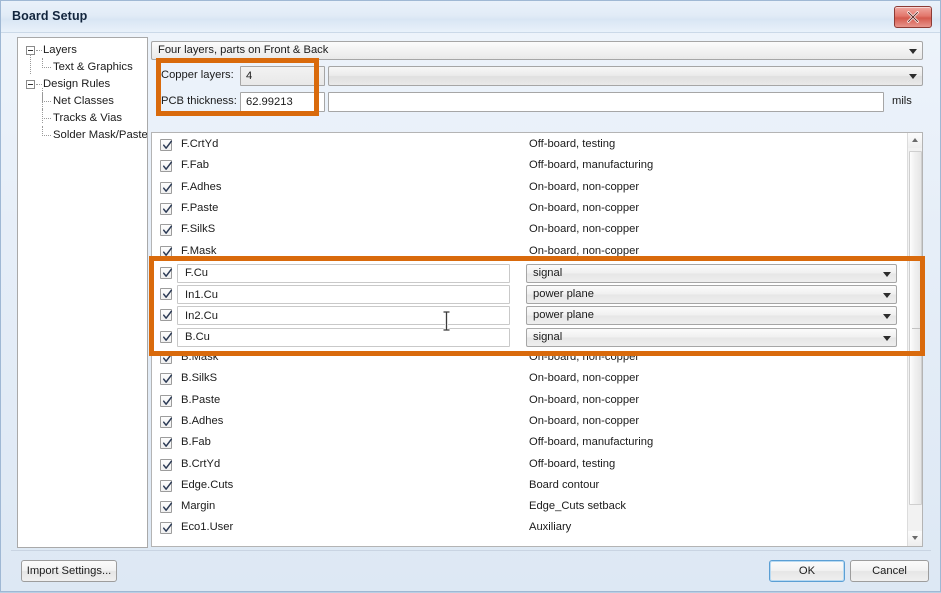 The width and height of the screenshot is (941, 593). I want to click on layer-name-text: In2.Cu, so click(201, 315).